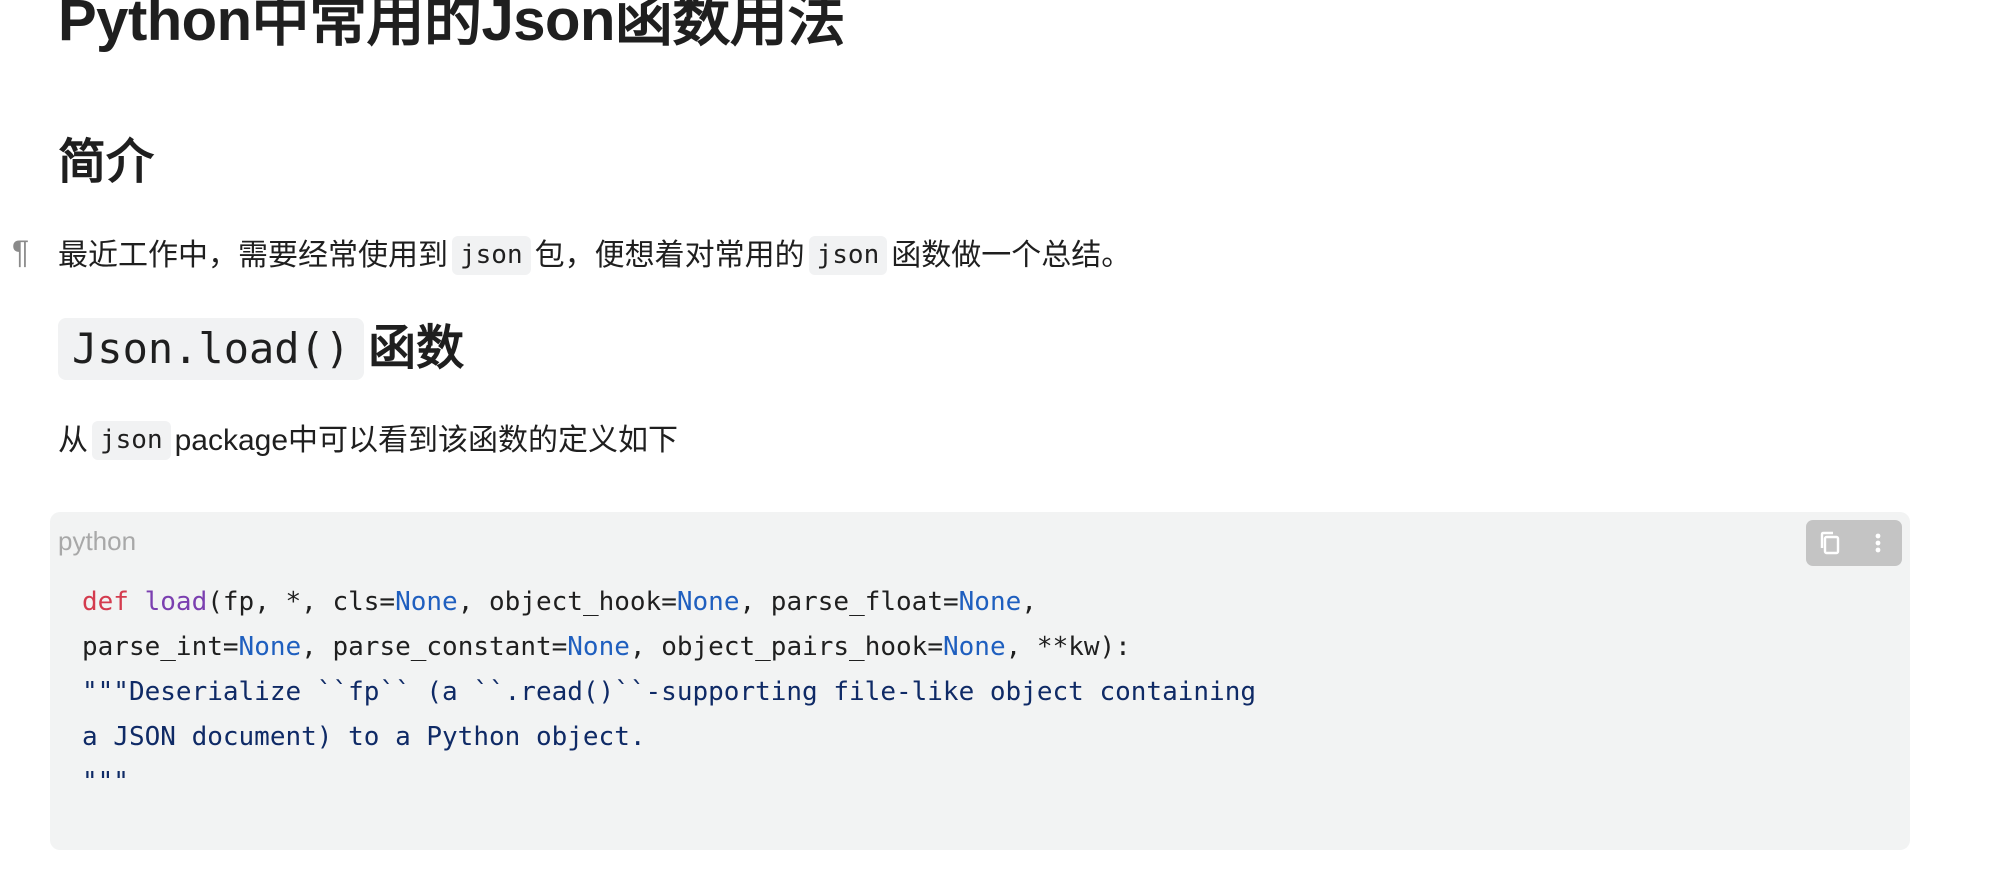 The height and width of the screenshot is (878, 2000). I want to click on load-text-before: 从, so click(73, 440).